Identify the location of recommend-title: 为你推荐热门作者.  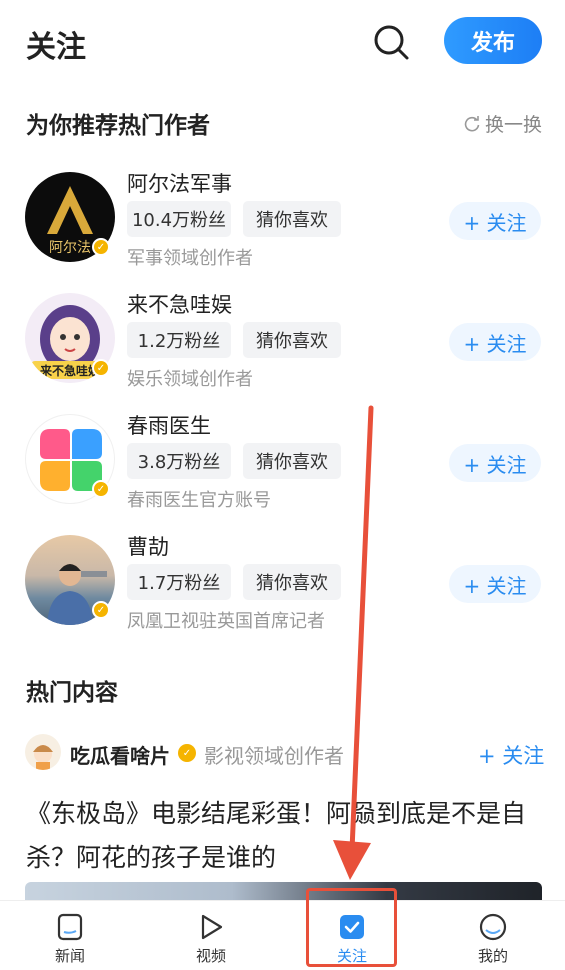
(118, 126).